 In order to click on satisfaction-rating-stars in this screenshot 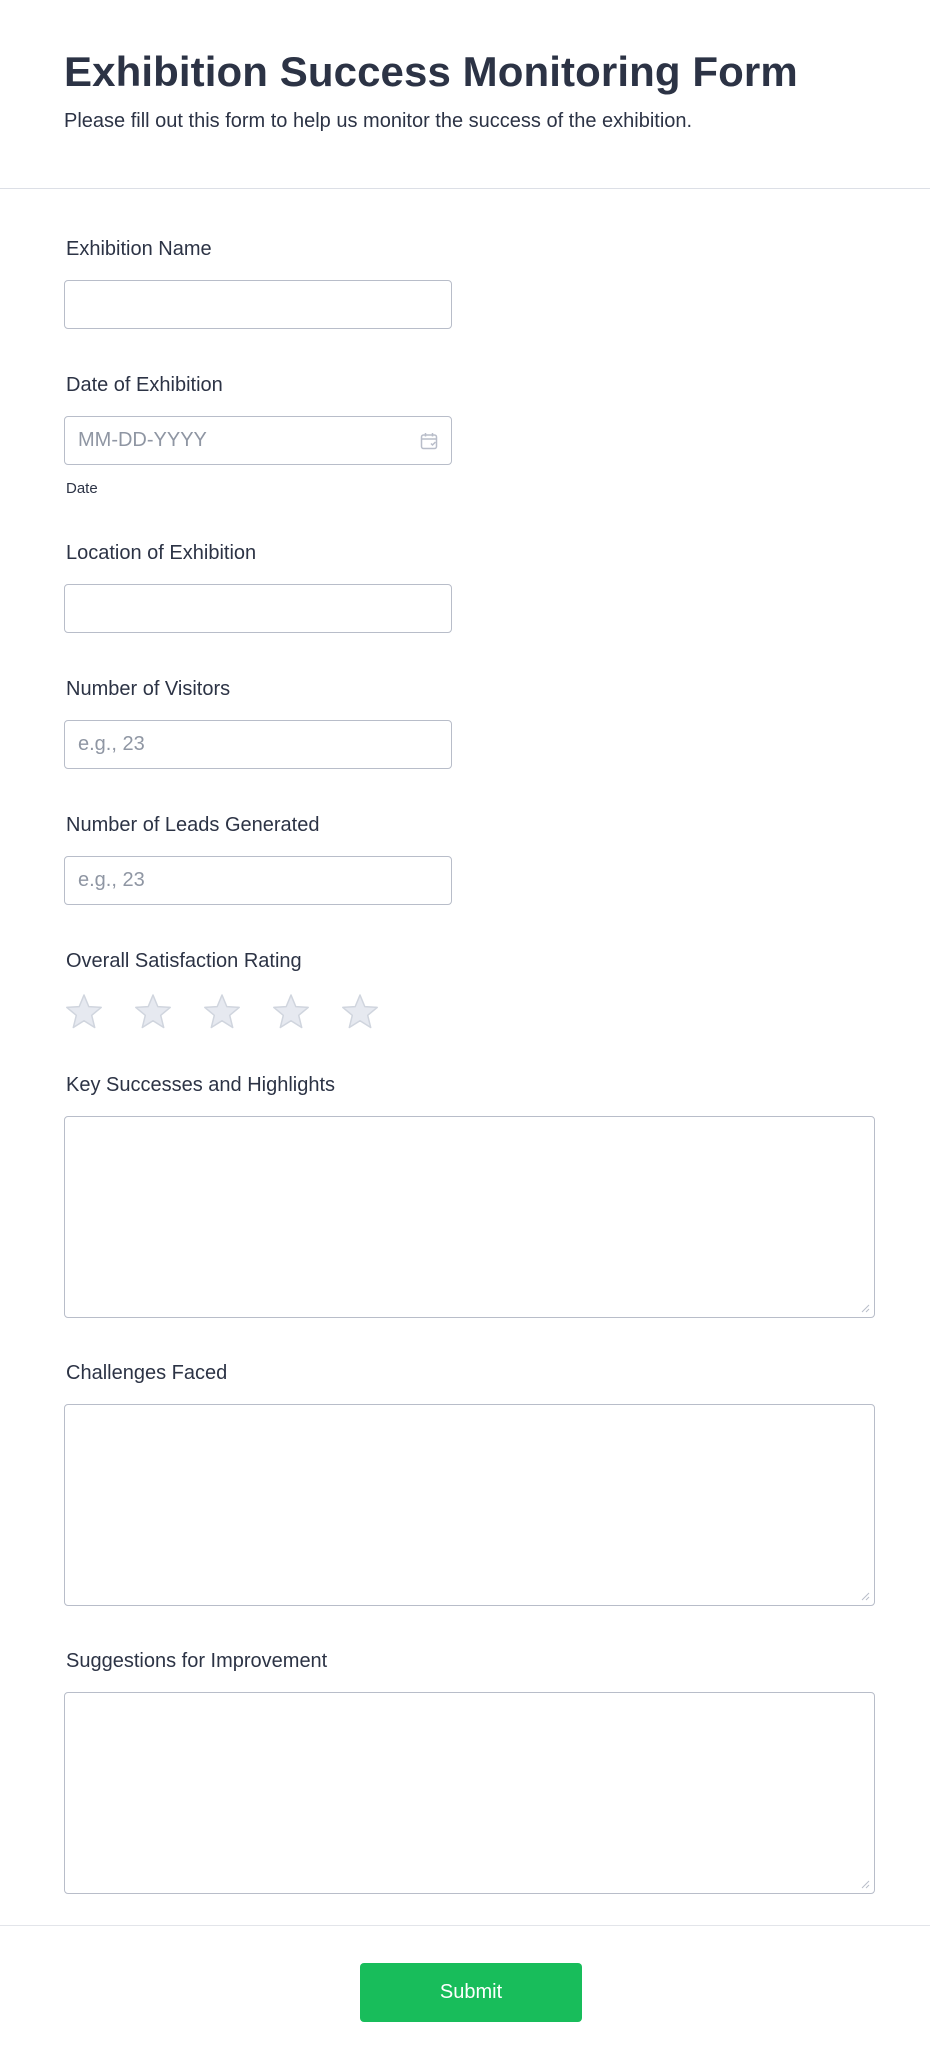, I will do `click(236, 1013)`.